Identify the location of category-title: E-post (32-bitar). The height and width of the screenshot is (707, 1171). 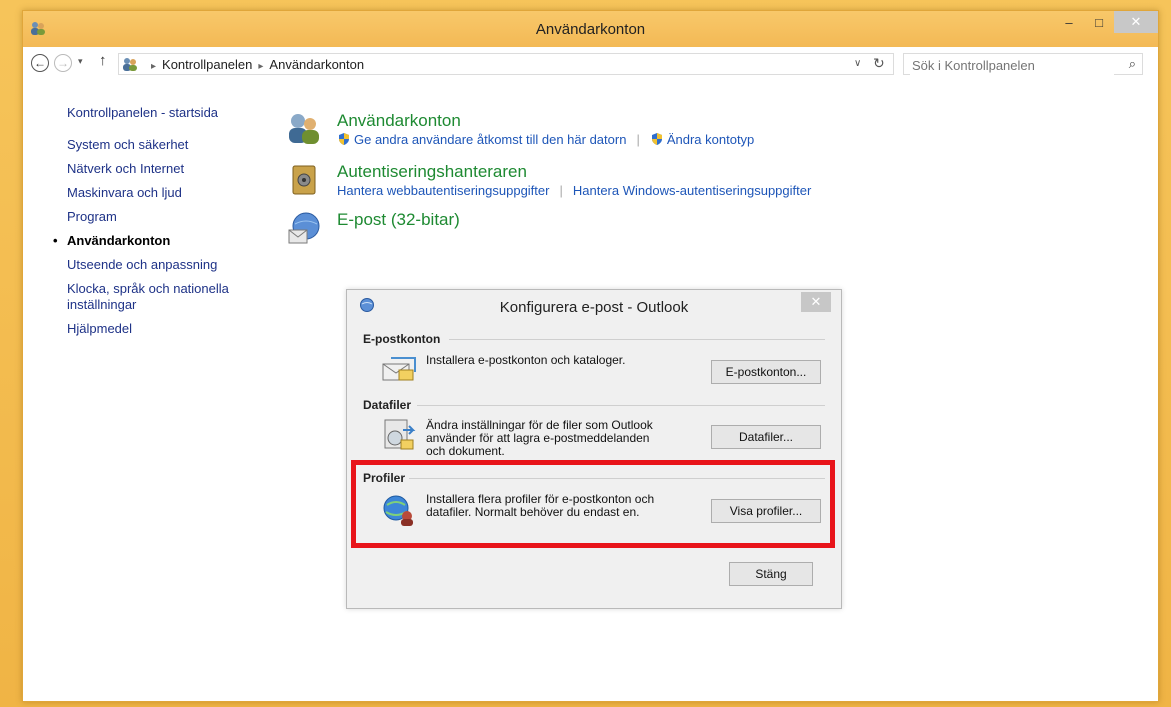
(398, 220).